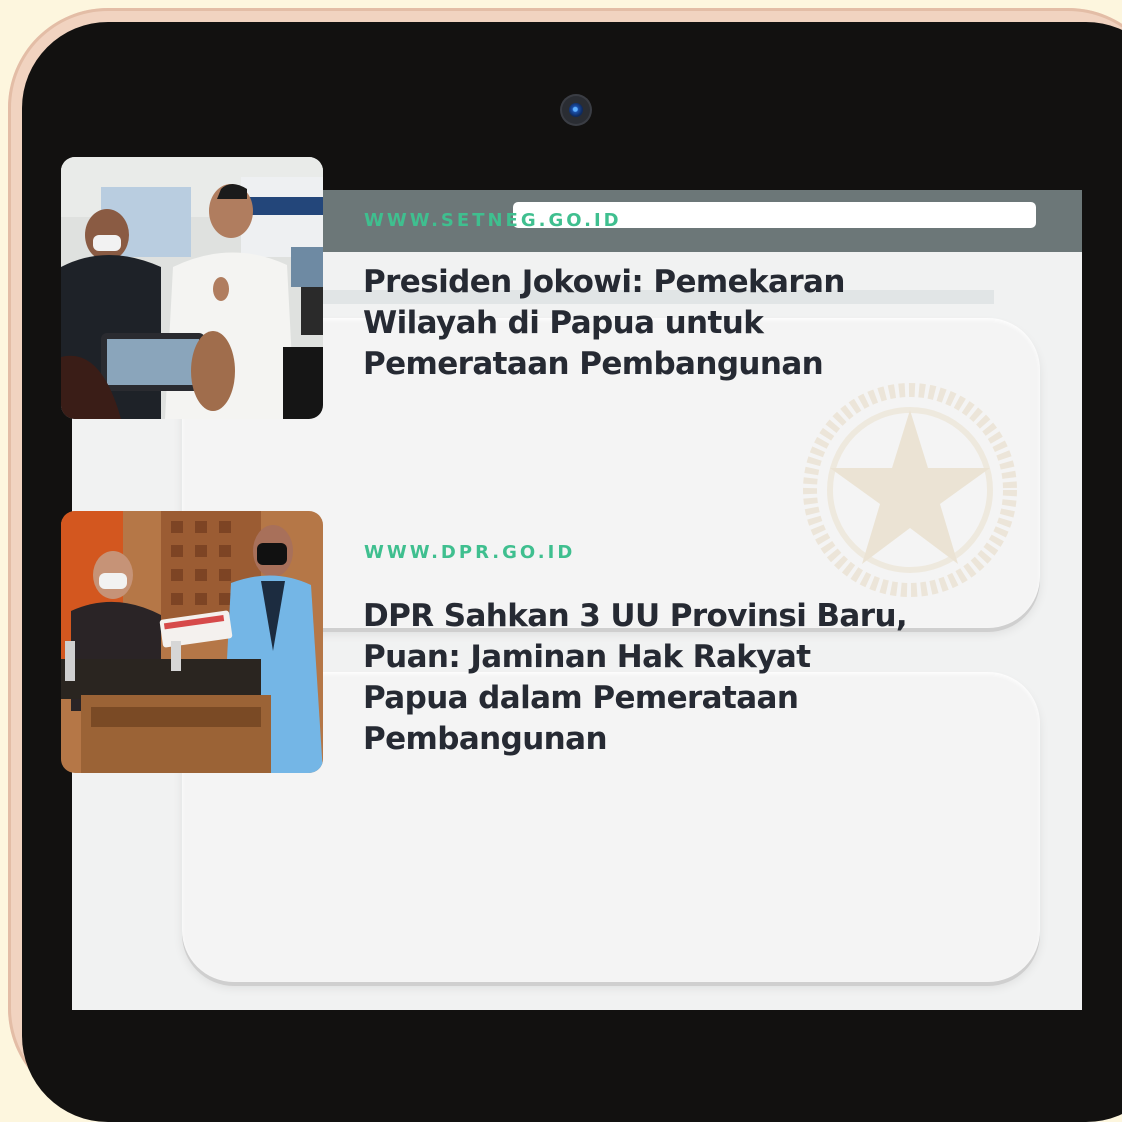 This screenshot has height=1122, width=1122. I want to click on article-thumbnail-dpr, so click(192, 642).